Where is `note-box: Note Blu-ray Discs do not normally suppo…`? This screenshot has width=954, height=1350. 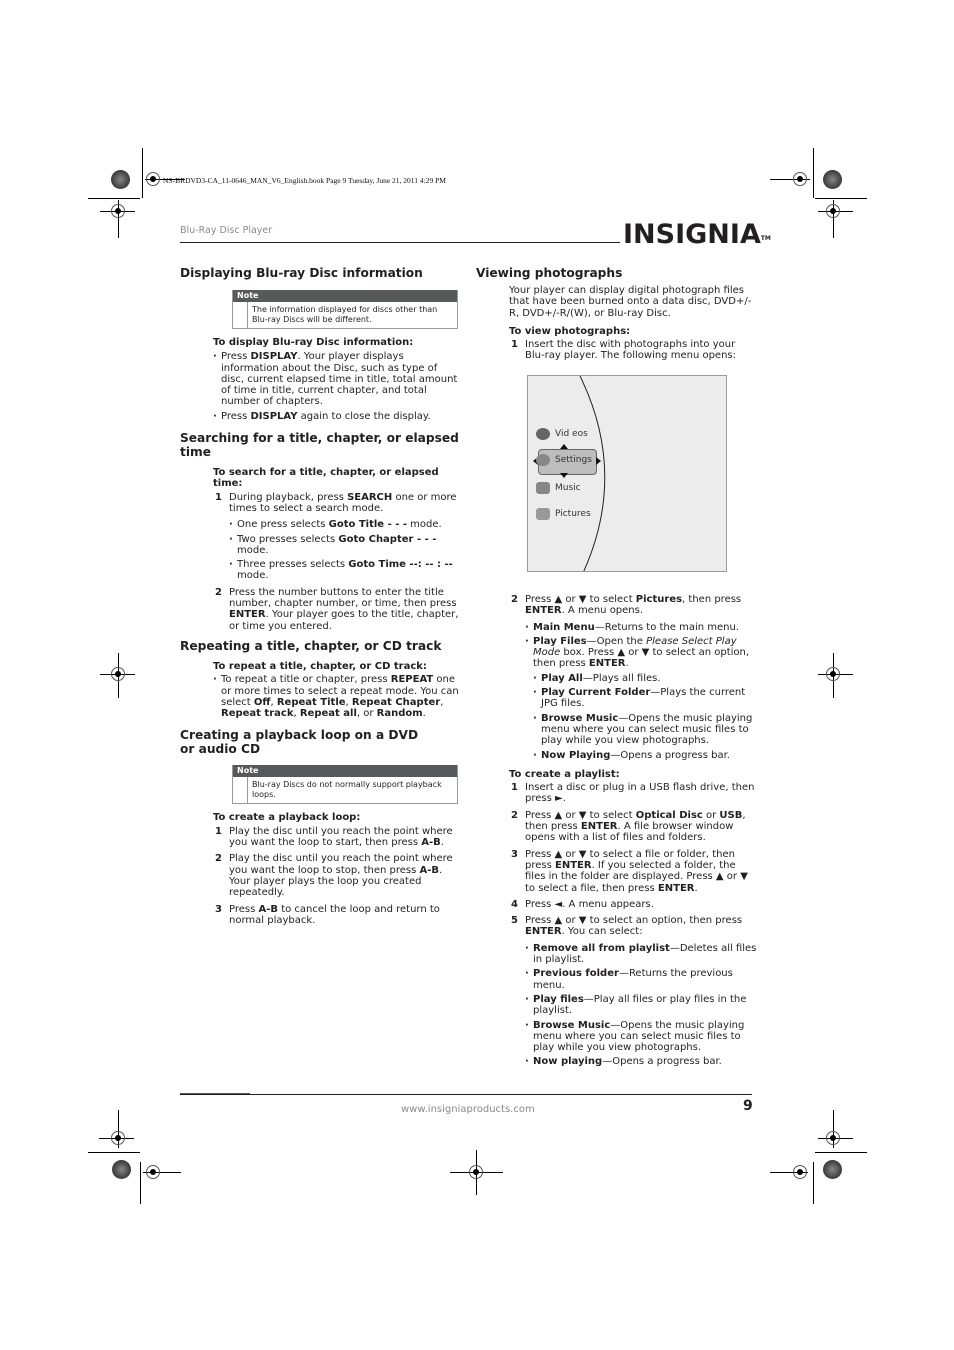
note-box: Note Blu-ray Discs do not normally suppo… is located at coordinates (345, 785).